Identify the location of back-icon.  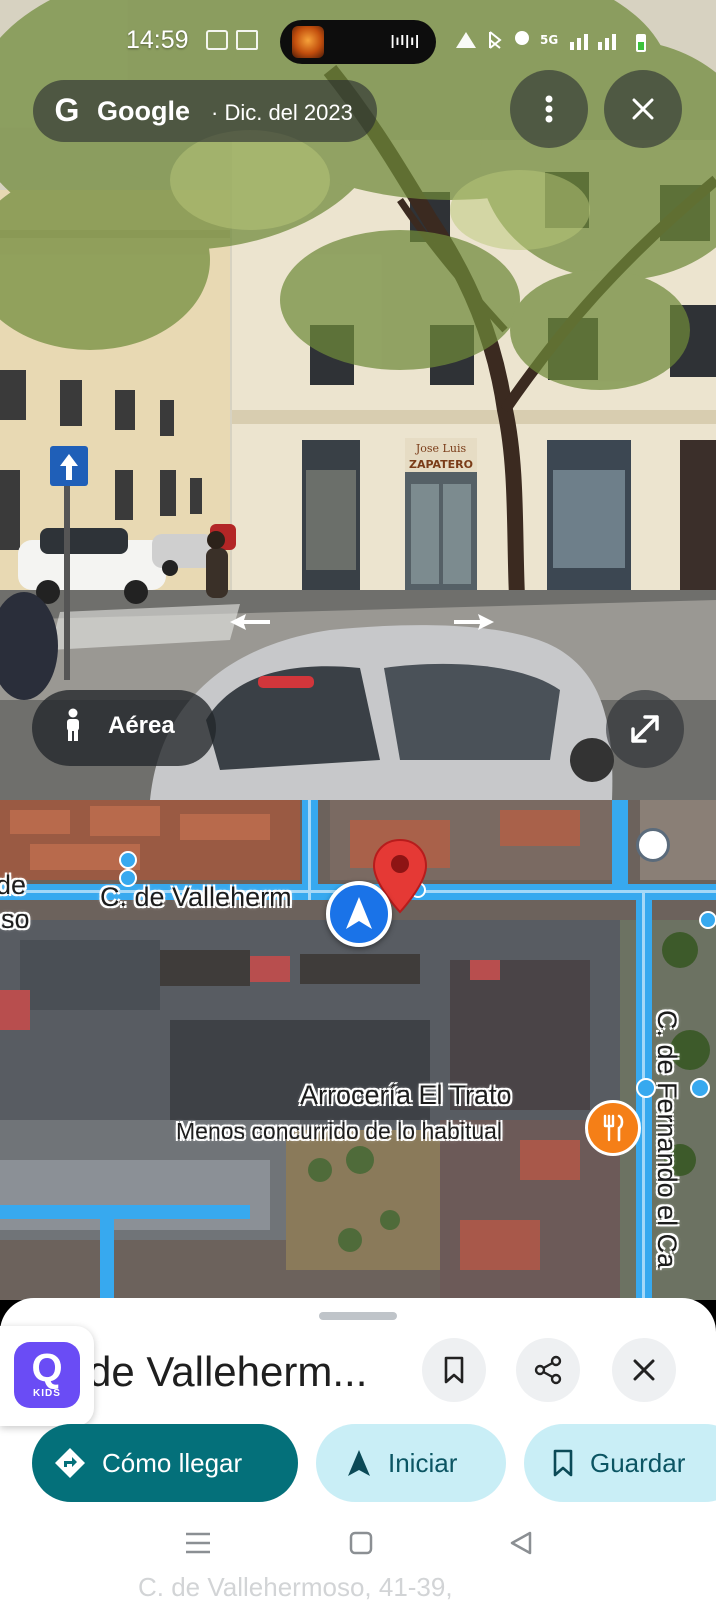
(521, 1543).